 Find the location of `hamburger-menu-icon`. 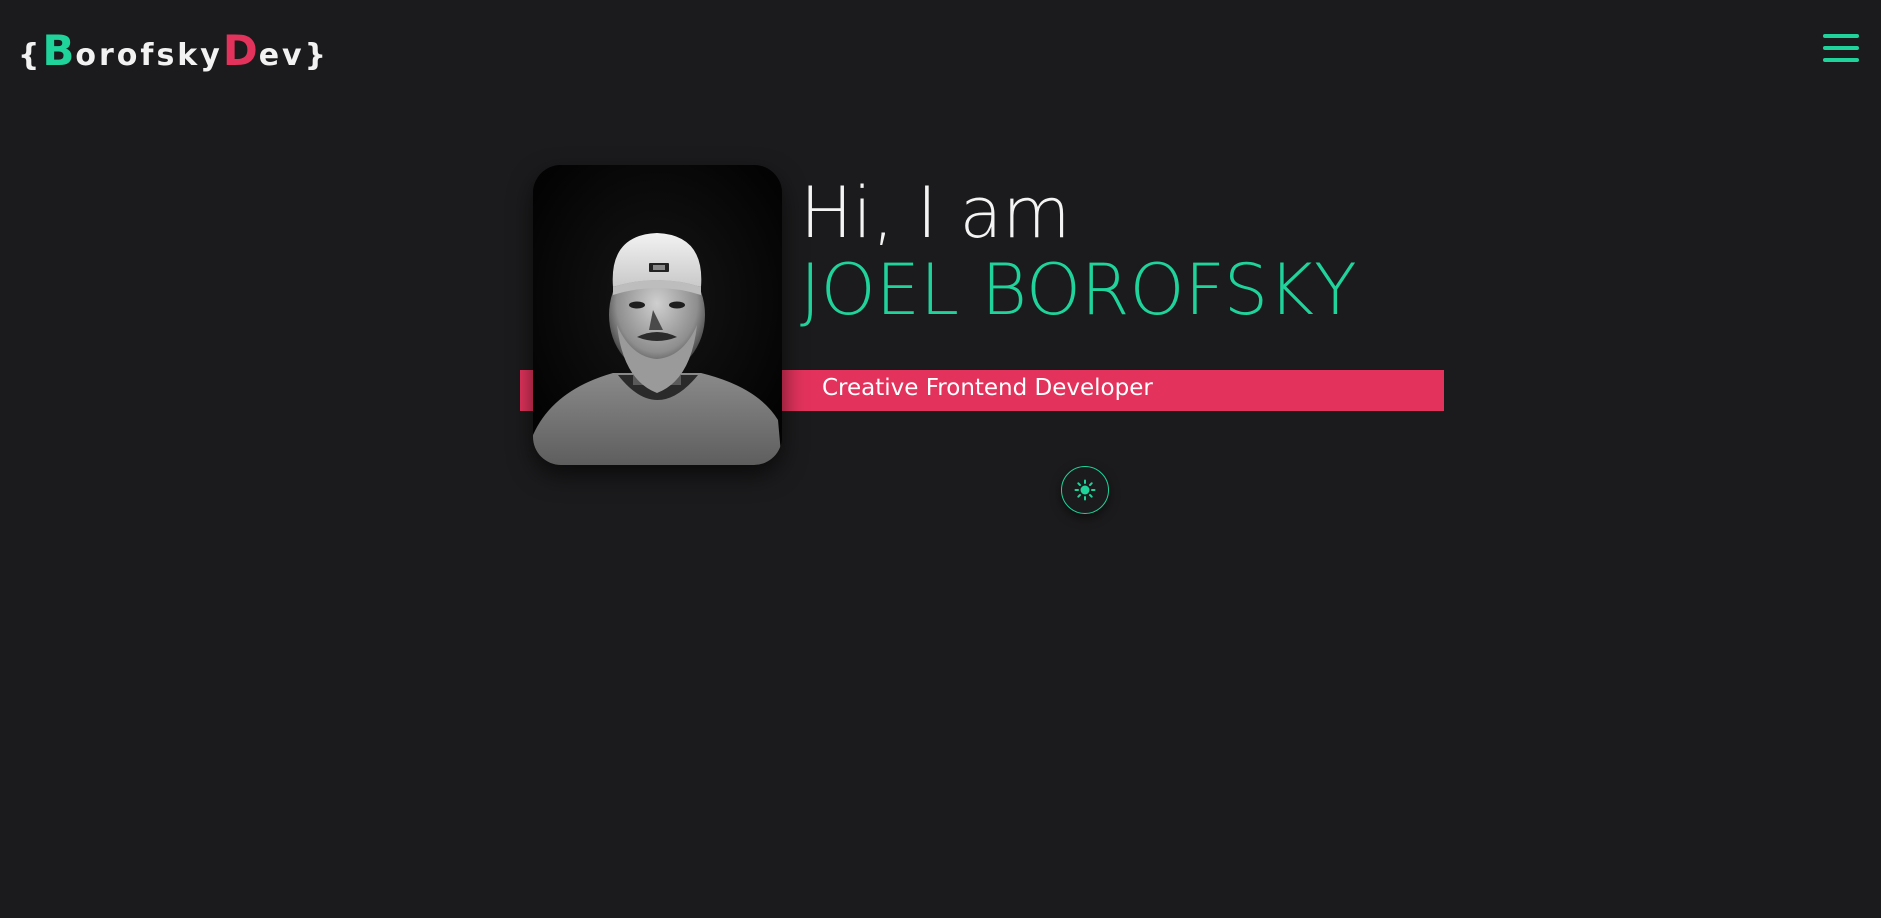

hamburger-menu-icon is located at coordinates (1841, 48).